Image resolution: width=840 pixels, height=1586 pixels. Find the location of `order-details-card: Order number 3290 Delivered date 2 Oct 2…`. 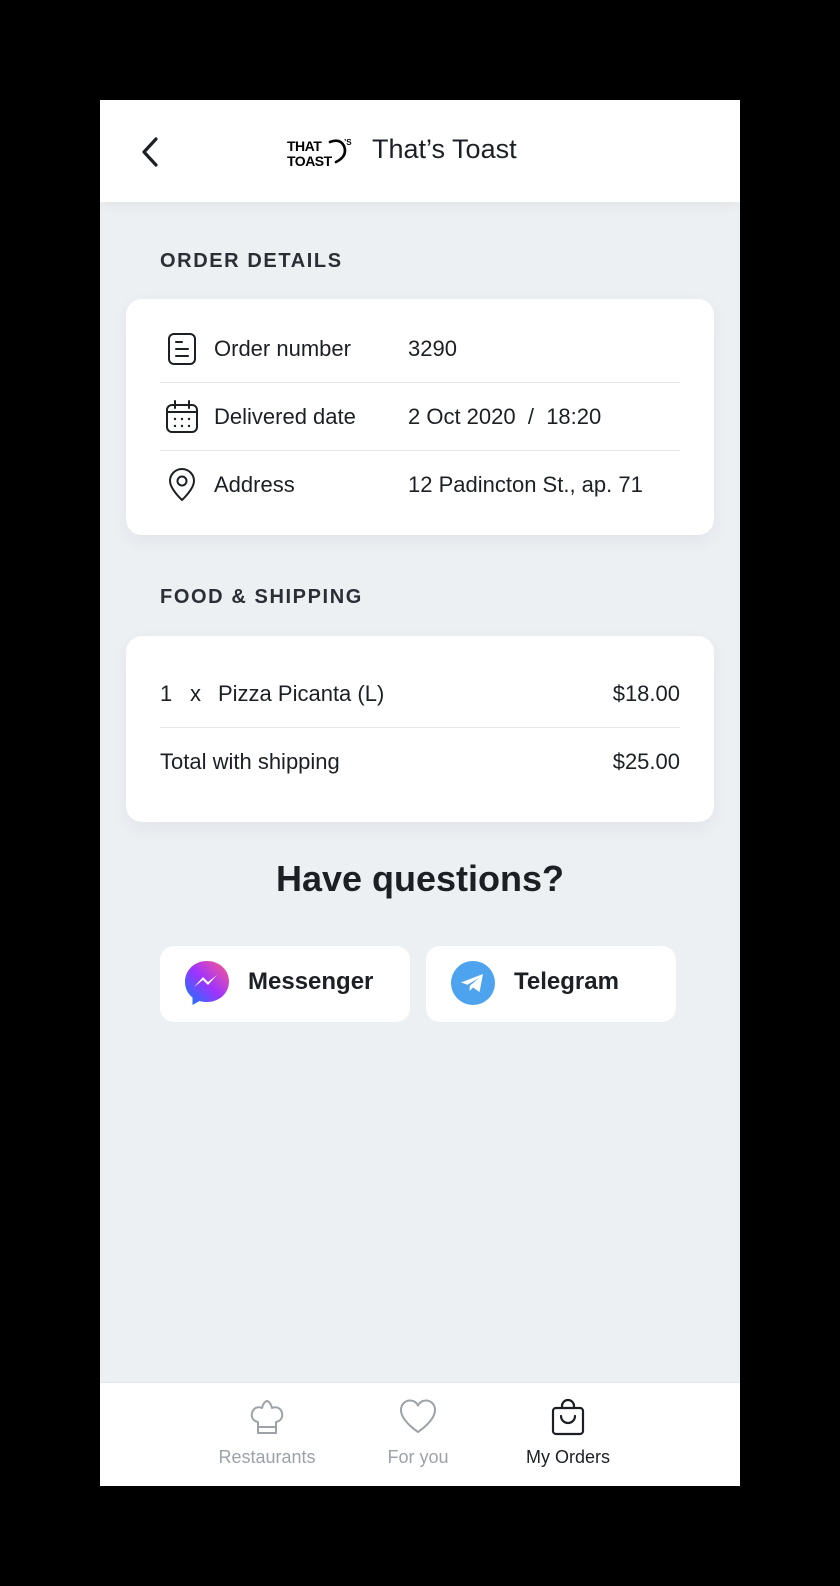

order-details-card: Order number 3290 Delivered date 2 Oct 2… is located at coordinates (420, 417).